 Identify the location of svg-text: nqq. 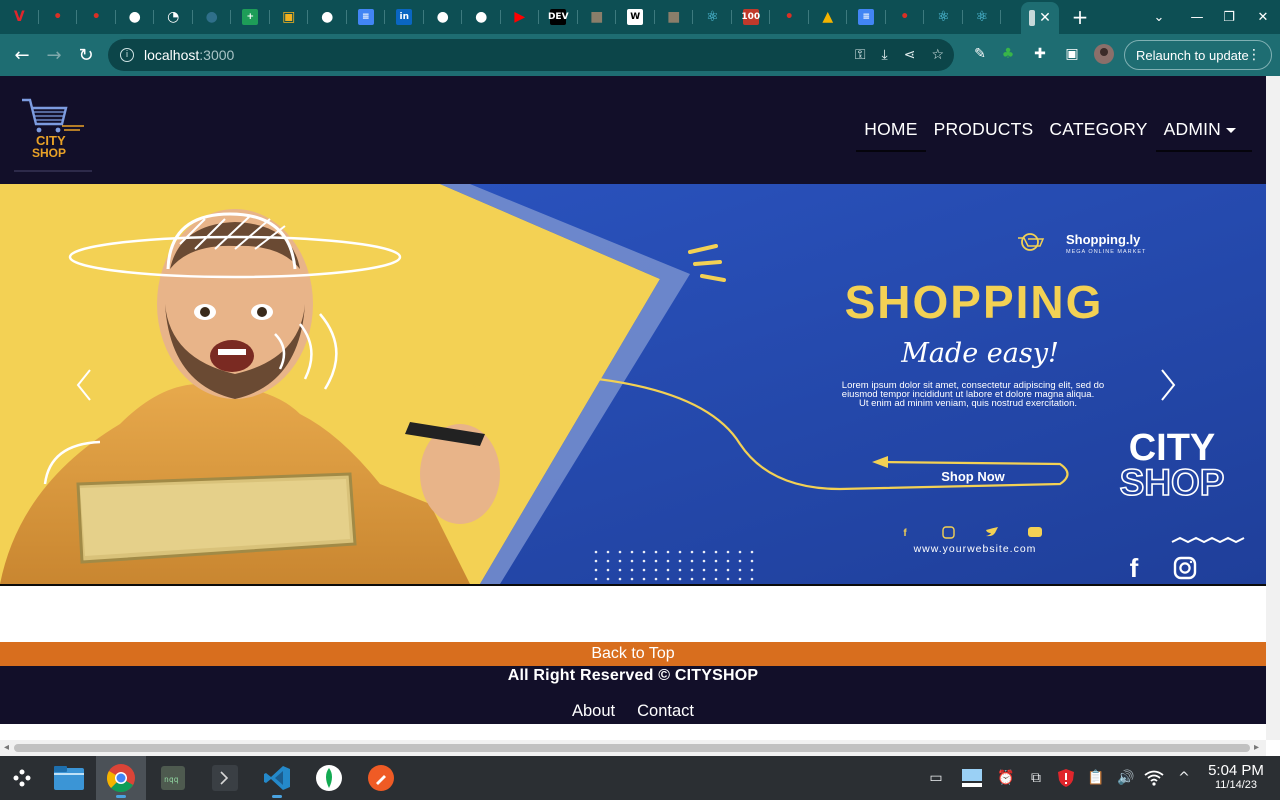
(171, 779).